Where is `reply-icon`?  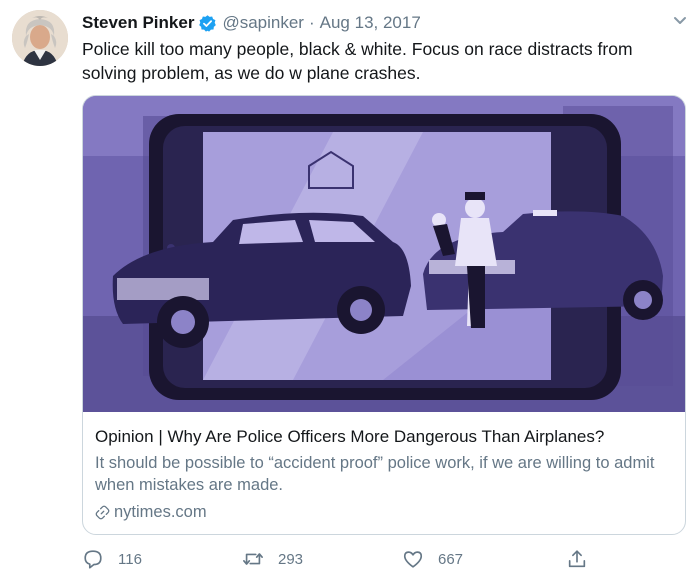 reply-icon is located at coordinates (93, 559).